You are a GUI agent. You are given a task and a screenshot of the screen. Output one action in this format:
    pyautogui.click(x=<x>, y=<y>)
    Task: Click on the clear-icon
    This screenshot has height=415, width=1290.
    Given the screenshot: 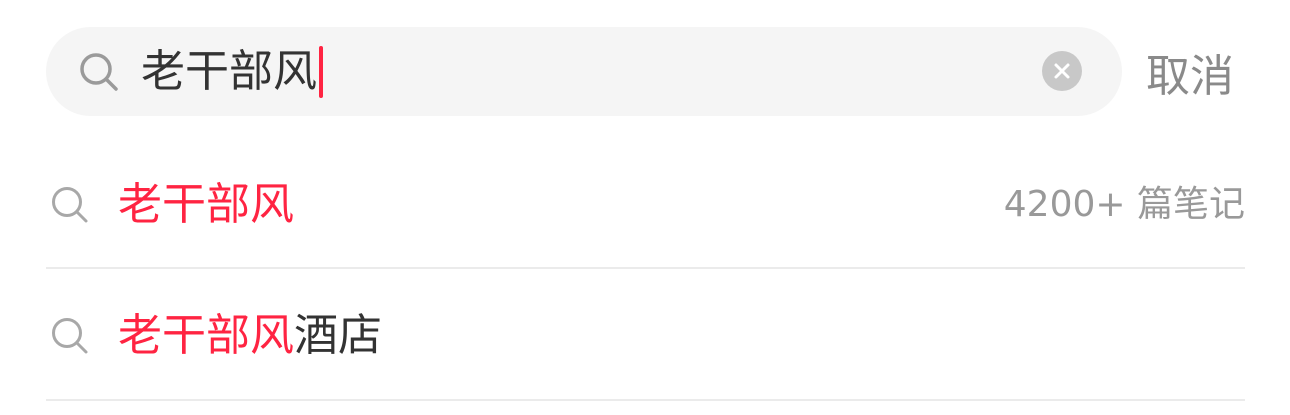 What is the action you would take?
    pyautogui.click(x=1062, y=71)
    